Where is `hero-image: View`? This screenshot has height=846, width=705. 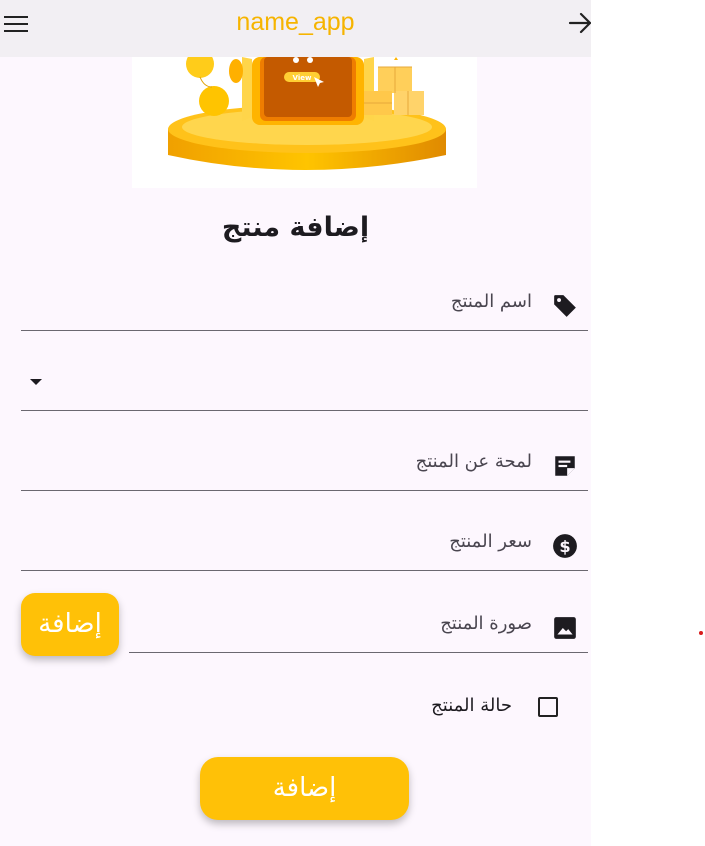
hero-image: View is located at coordinates (304, 122).